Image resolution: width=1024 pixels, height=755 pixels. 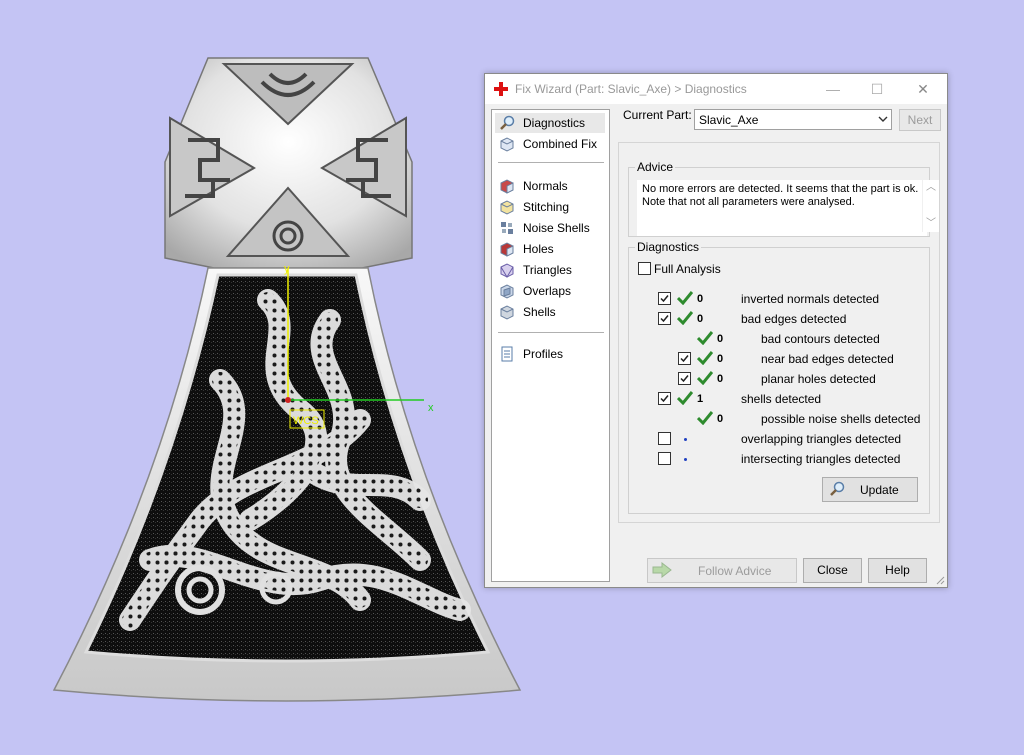 I want to click on current-part-label: Current Part:, so click(x=657, y=115).